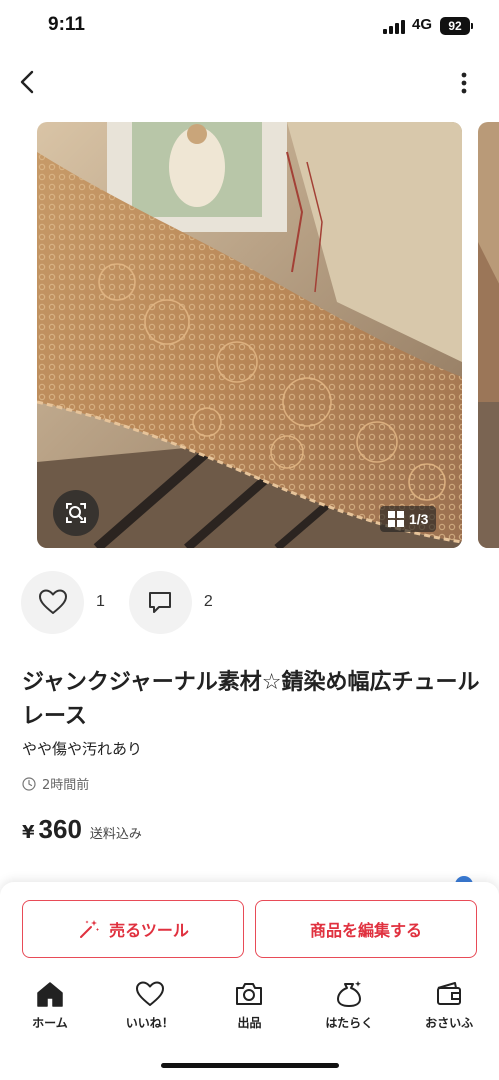  I want to click on like-button, so click(52, 602).